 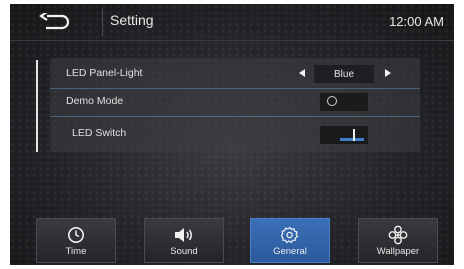 I want to click on previous-option-button, so click(x=302, y=73).